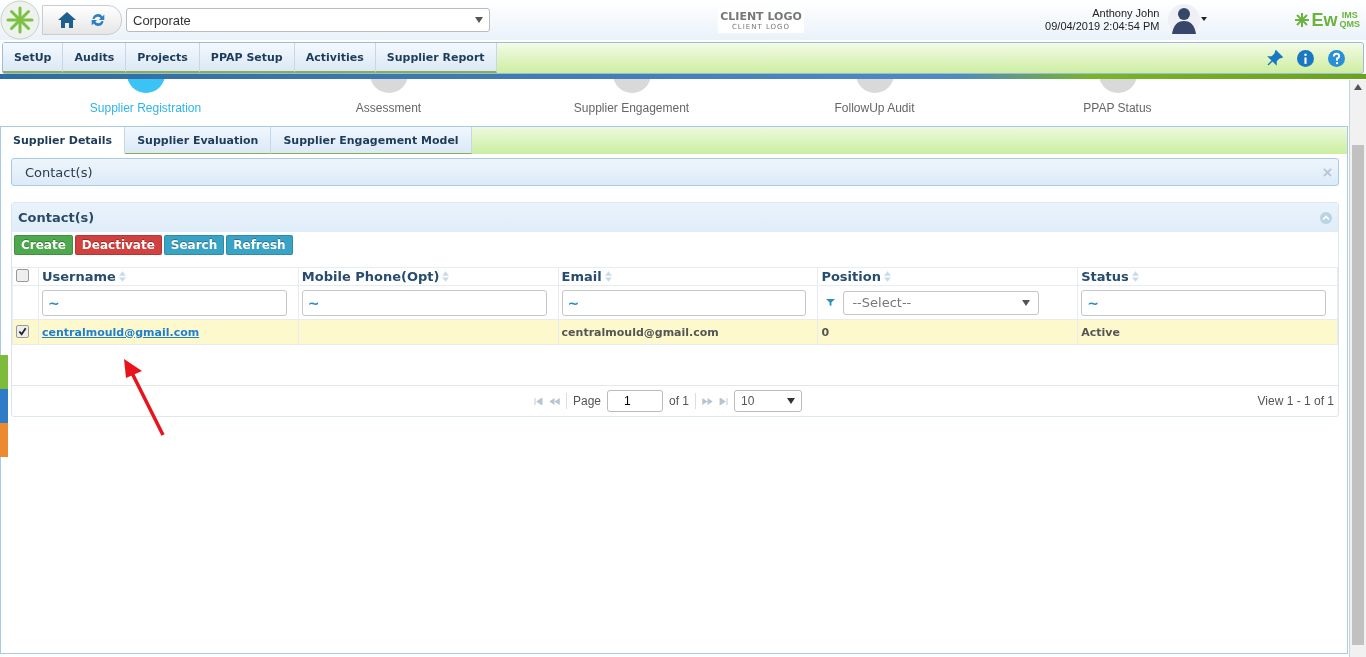  I want to click on panel-title: Contact(s), so click(59, 172).